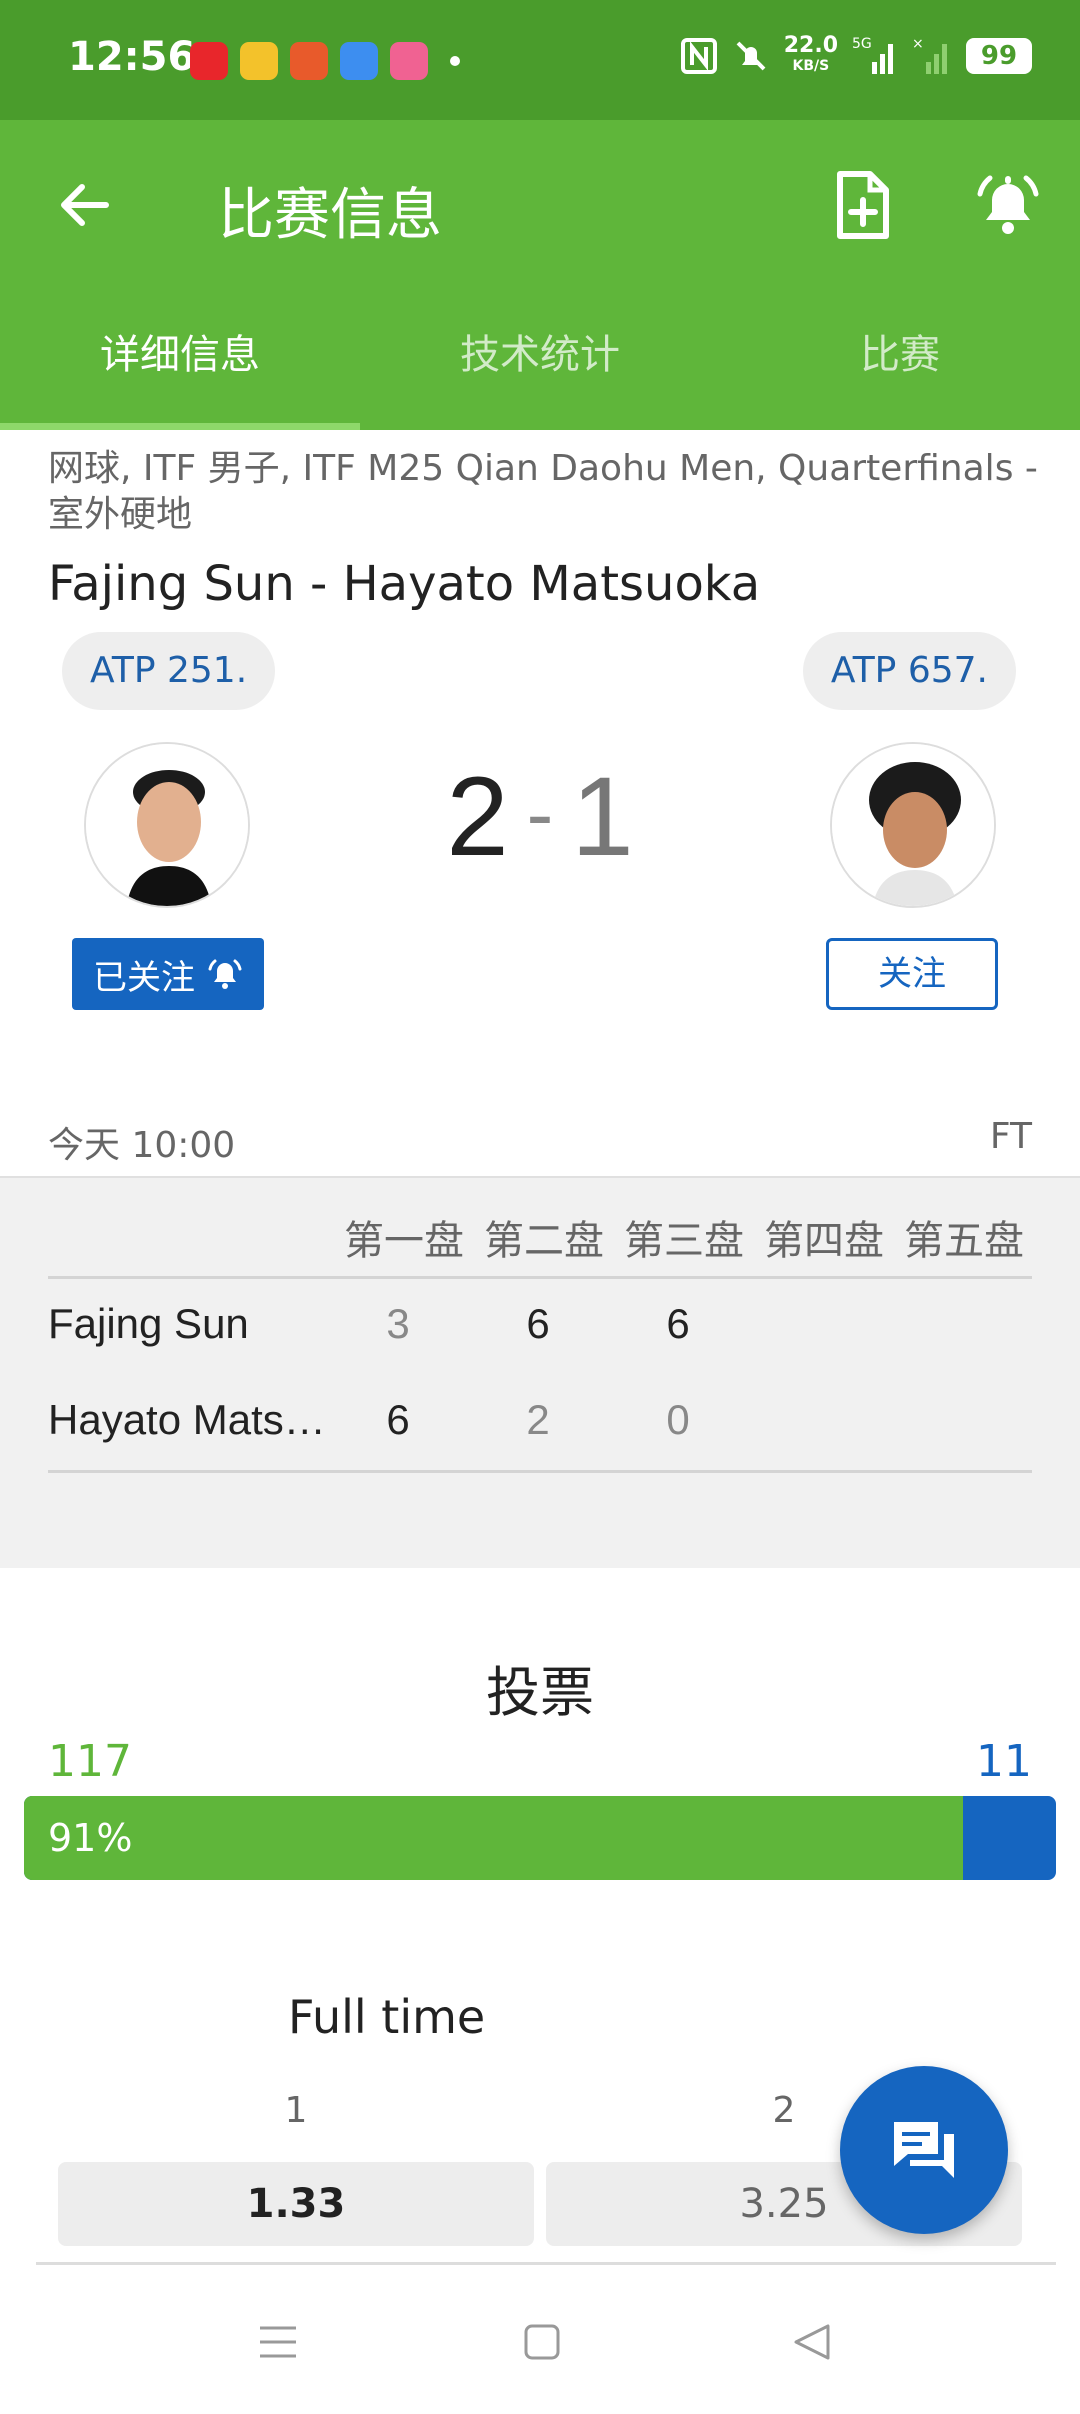 Image resolution: width=1080 pixels, height=2414 pixels. I want to click on set-score: 2, so click(538, 1419).